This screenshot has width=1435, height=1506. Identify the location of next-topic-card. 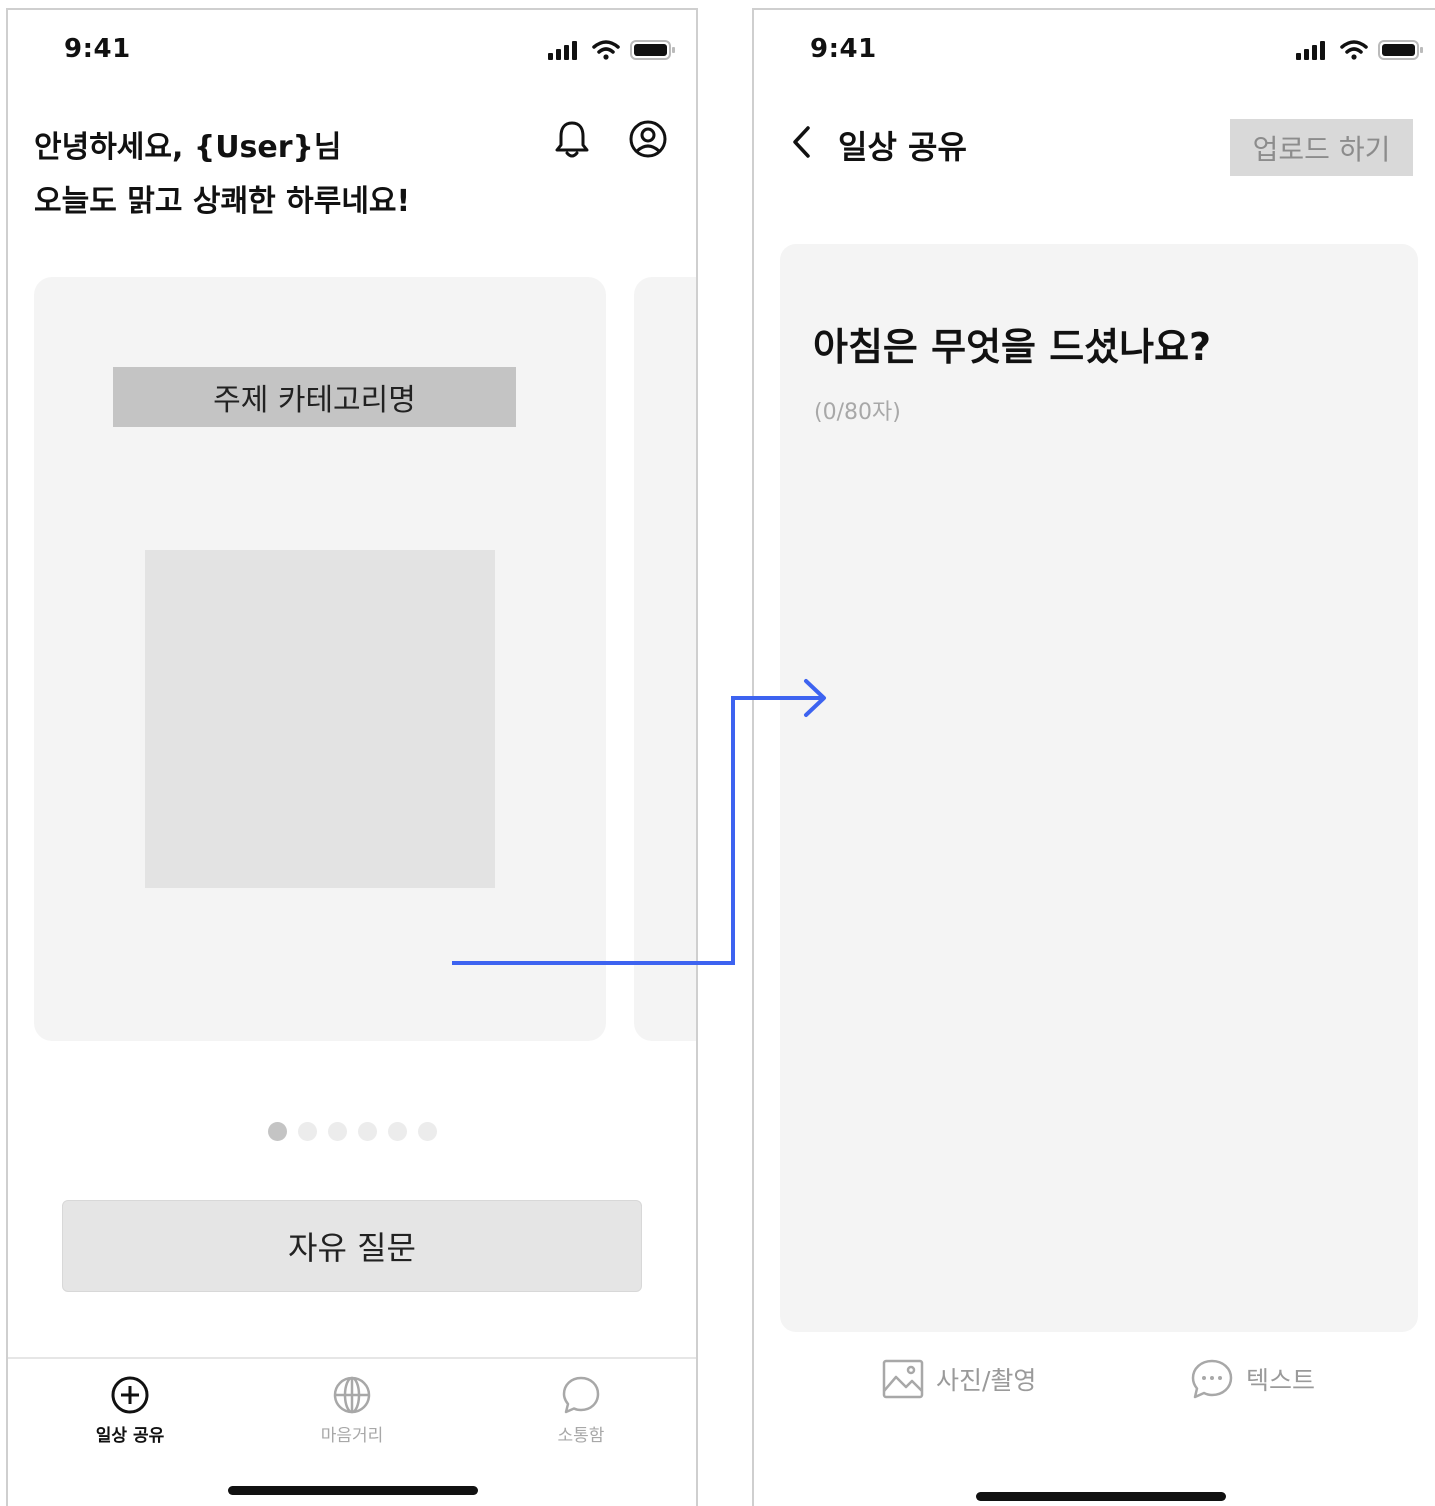
(665, 659).